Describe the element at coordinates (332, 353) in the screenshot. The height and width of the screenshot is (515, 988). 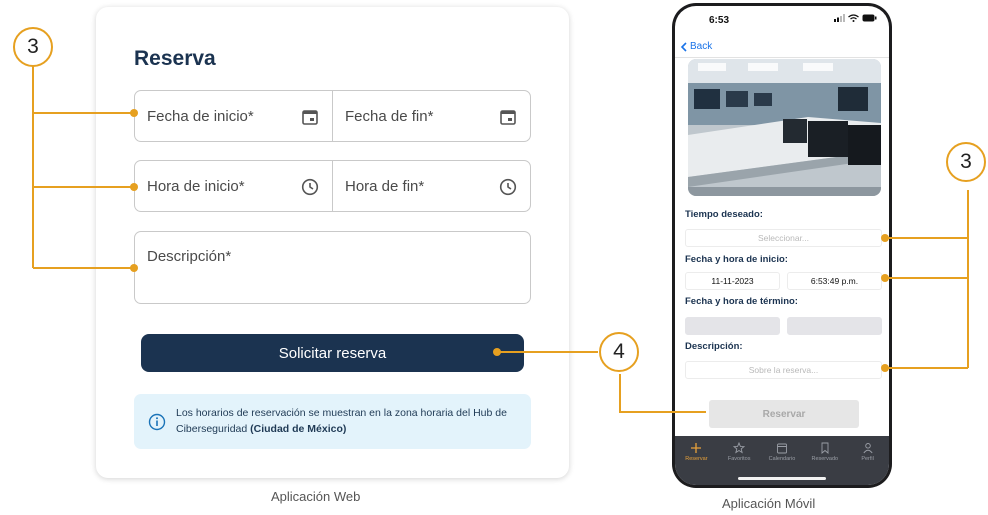
I see `request-reservation-button: Solicitar reserva` at that location.